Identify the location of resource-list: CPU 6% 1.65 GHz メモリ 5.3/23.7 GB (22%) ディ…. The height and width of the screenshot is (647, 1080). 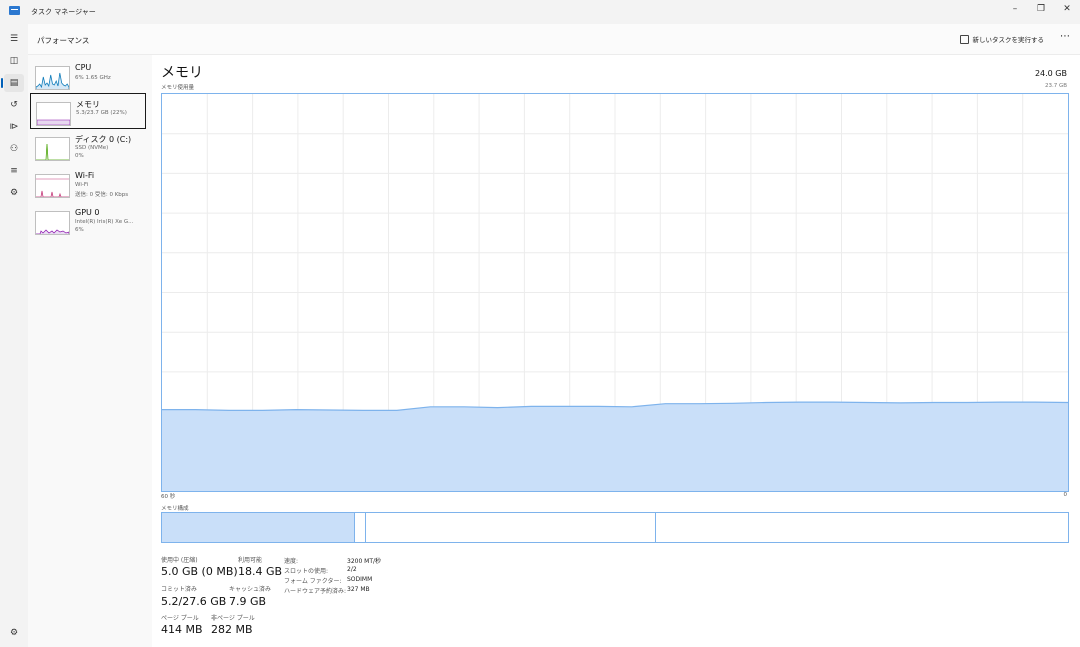
(90, 351).